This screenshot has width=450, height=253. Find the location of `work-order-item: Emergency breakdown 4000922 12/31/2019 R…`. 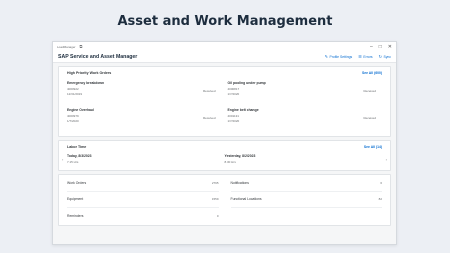

work-order-item: Emergency breakdown 4000922 12/31/2019 R… is located at coordinates (141, 91).